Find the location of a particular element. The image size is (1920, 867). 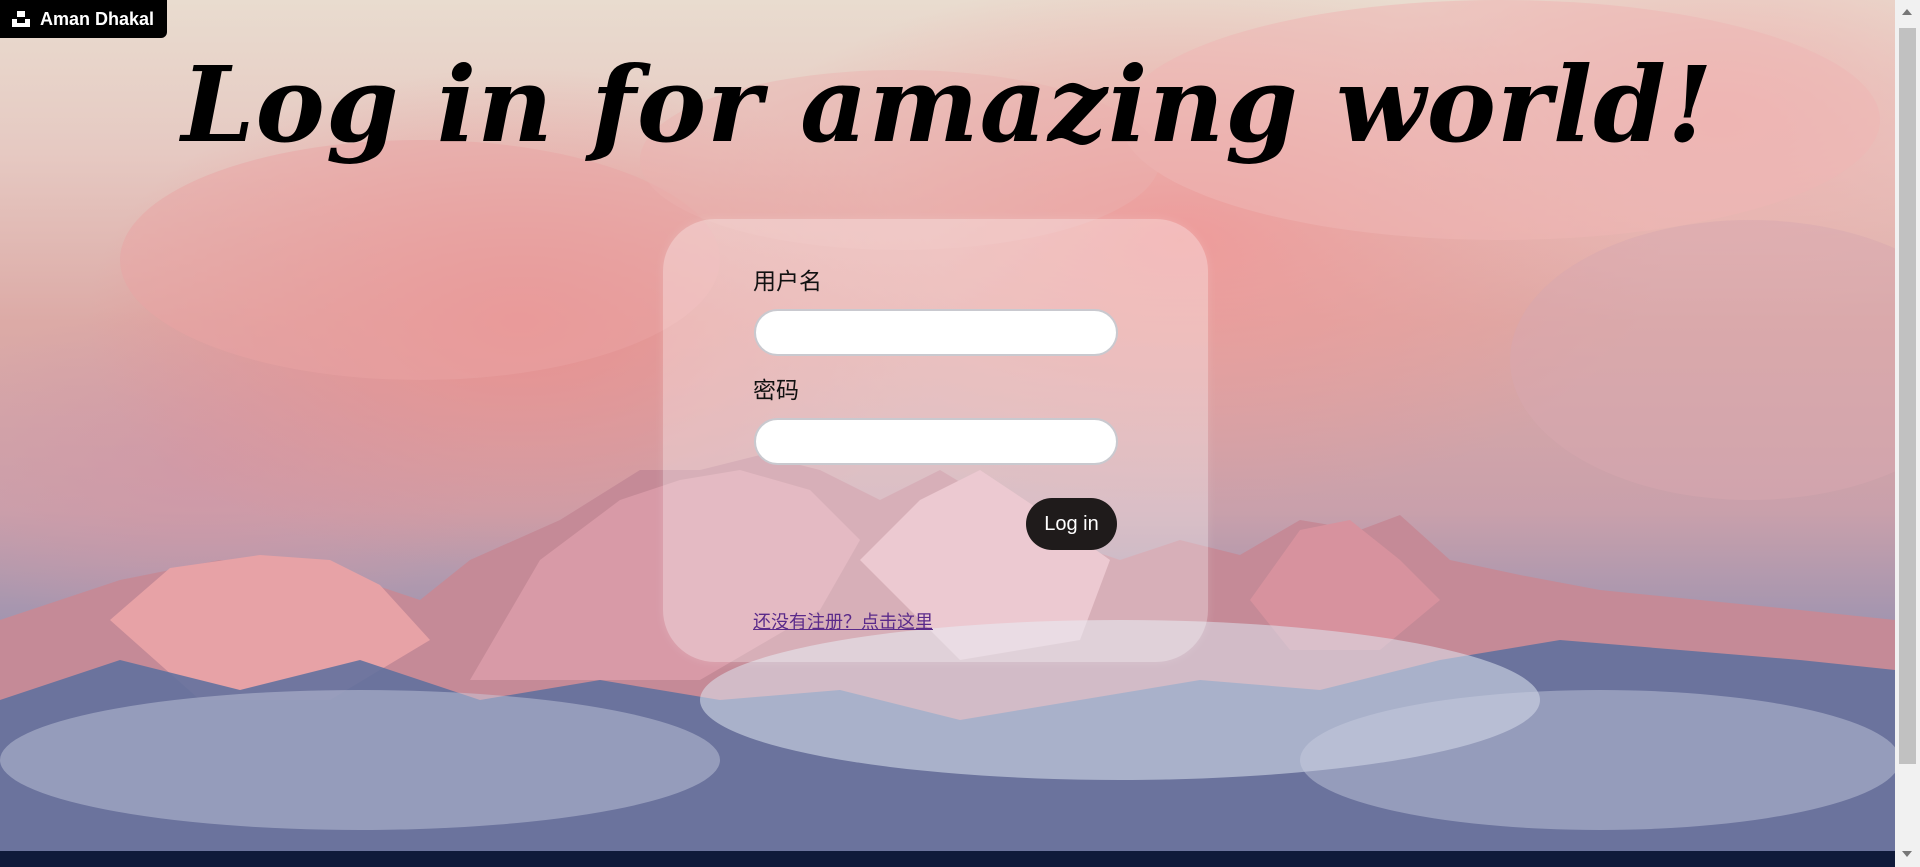

username-field is located at coordinates (936, 332).